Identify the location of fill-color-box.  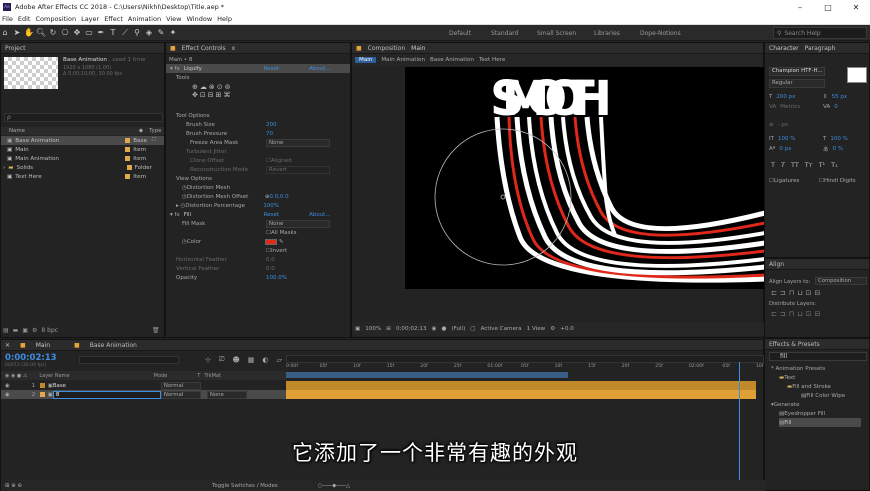
(857, 75).